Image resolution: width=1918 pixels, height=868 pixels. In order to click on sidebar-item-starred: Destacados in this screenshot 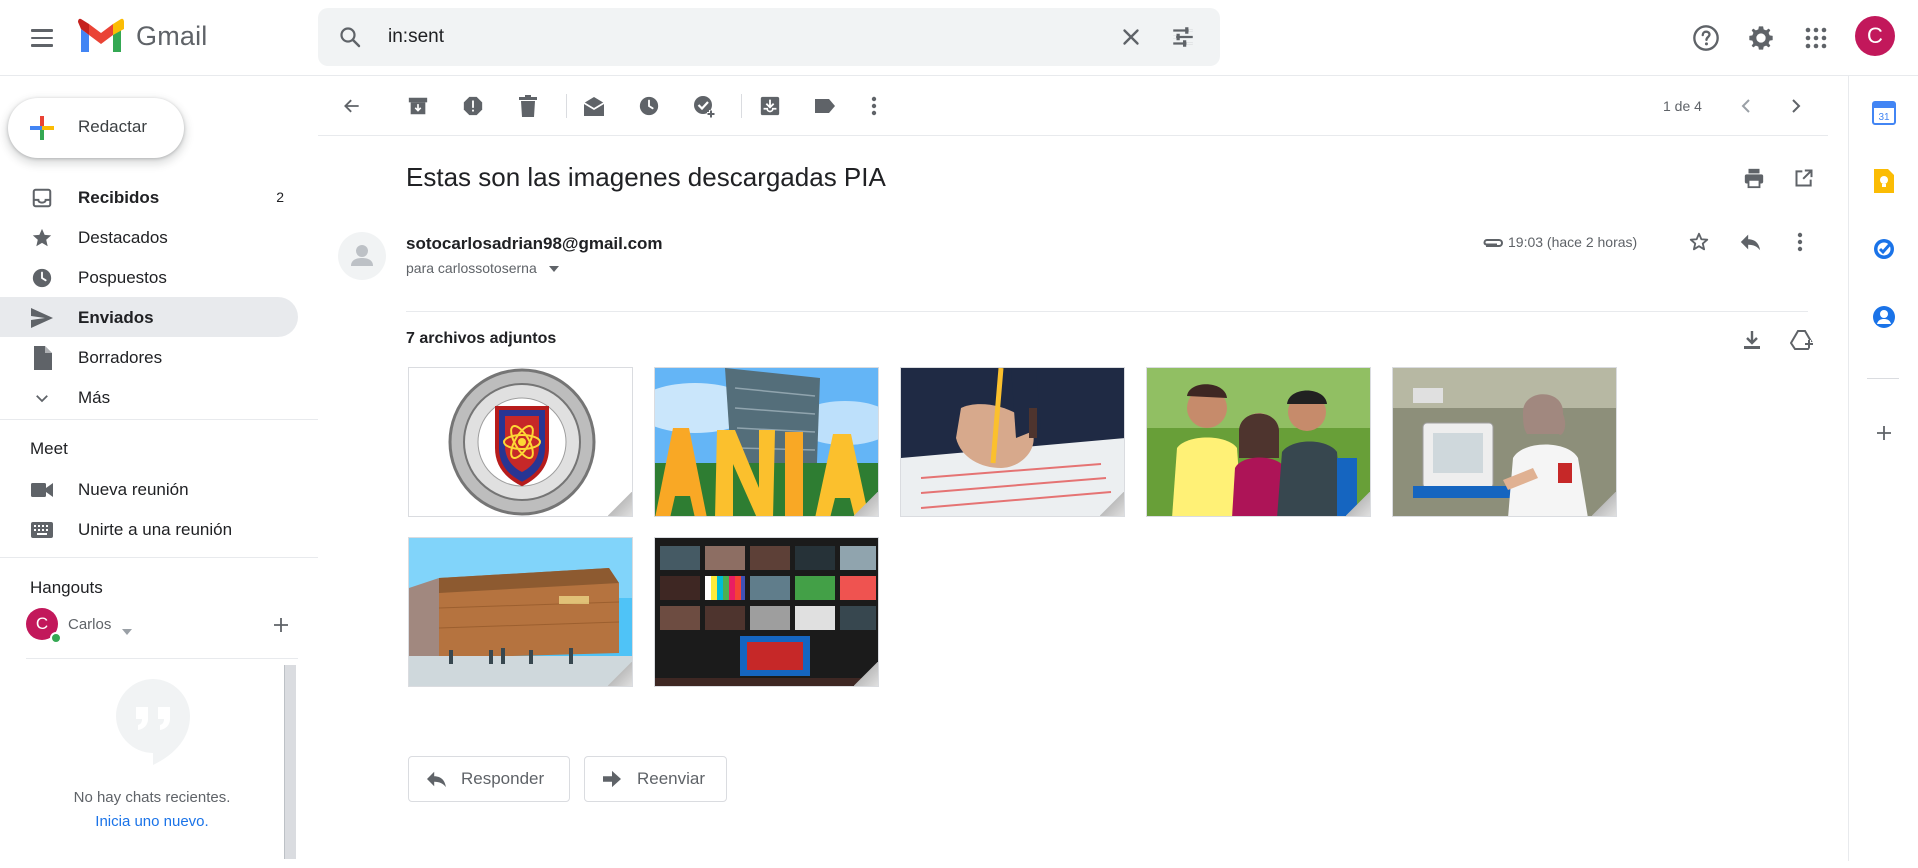, I will do `click(149, 237)`.